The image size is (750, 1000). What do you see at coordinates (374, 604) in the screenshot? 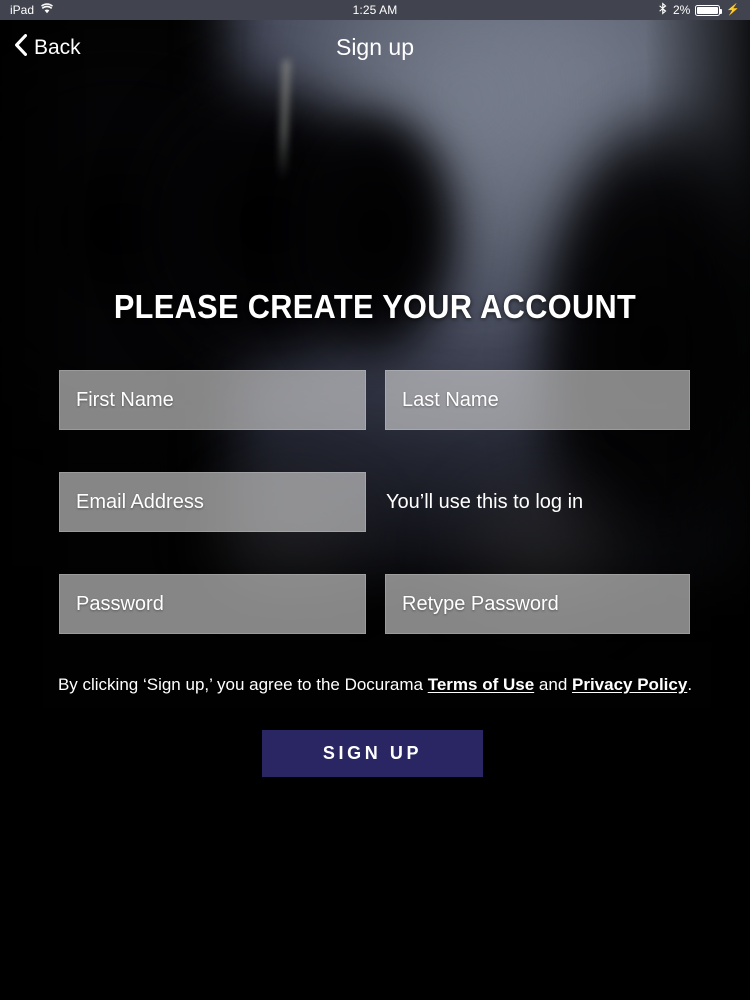
I see `password-row: Password Retype Password` at bounding box center [374, 604].